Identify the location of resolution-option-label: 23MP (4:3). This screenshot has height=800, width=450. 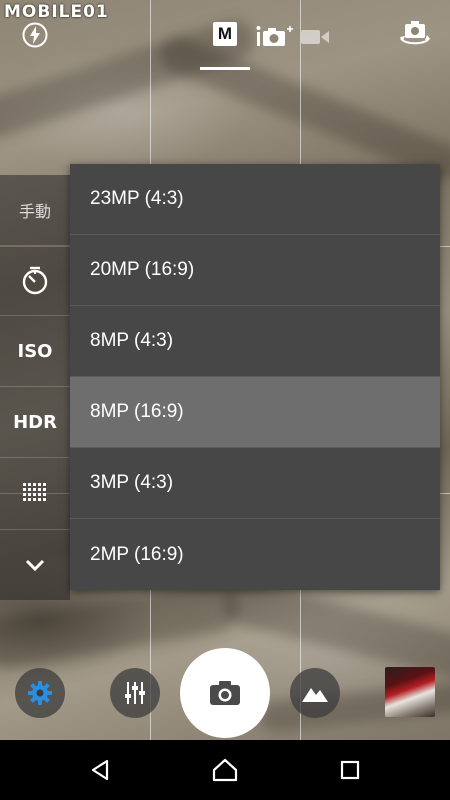
(137, 198).